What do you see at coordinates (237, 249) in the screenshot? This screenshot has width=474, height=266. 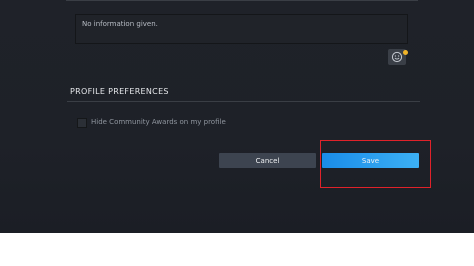 I see `page-bottom-blank` at bounding box center [237, 249].